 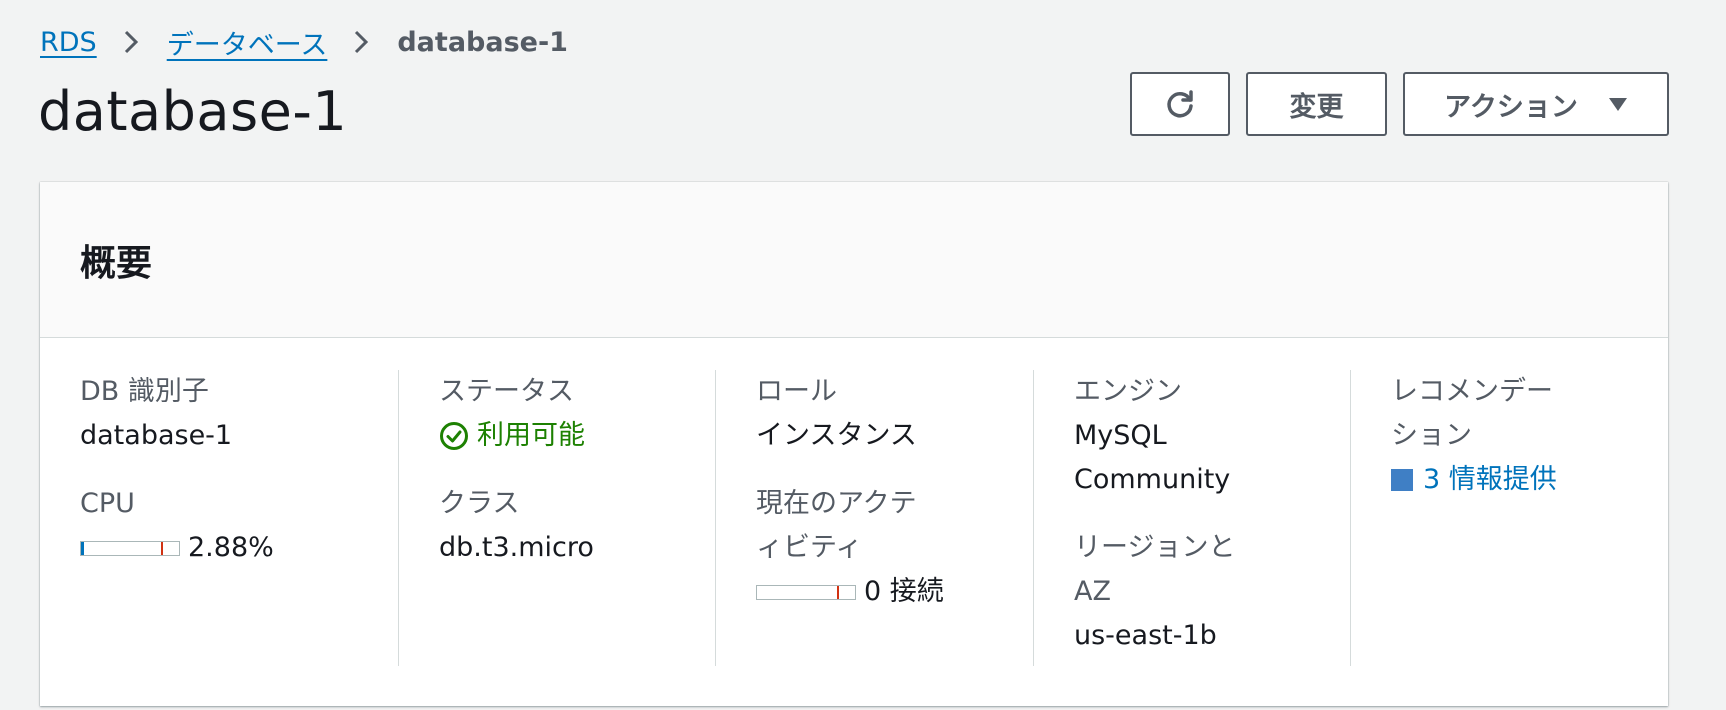 I want to click on activity-meter-row: 0 接続, so click(x=894, y=592).